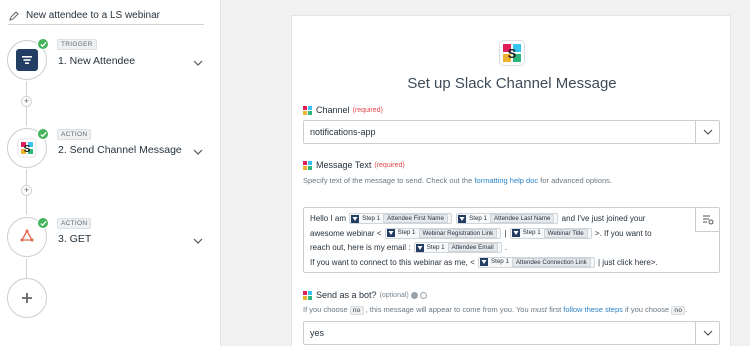 This screenshot has height=346, width=750. I want to click on bot-help-segment: ., so click(686, 309).